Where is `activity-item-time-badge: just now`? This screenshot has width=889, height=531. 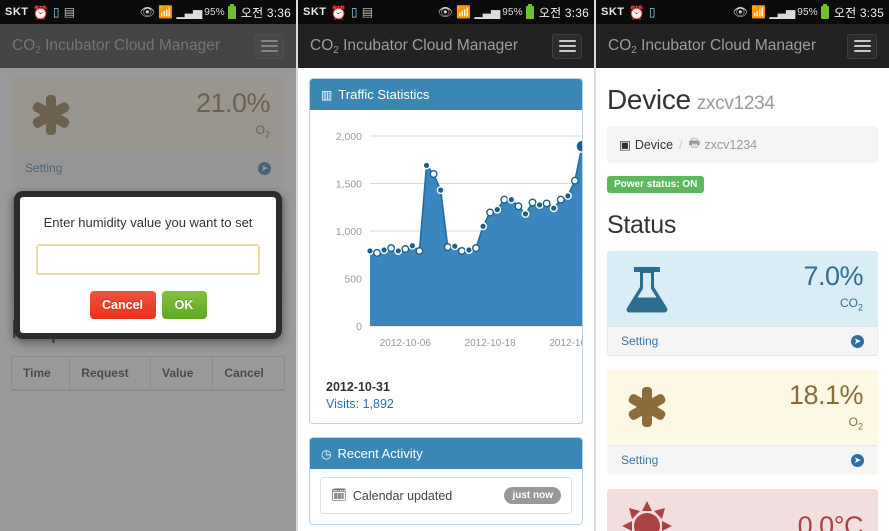
activity-item-time-badge: just now is located at coordinates (532, 495).